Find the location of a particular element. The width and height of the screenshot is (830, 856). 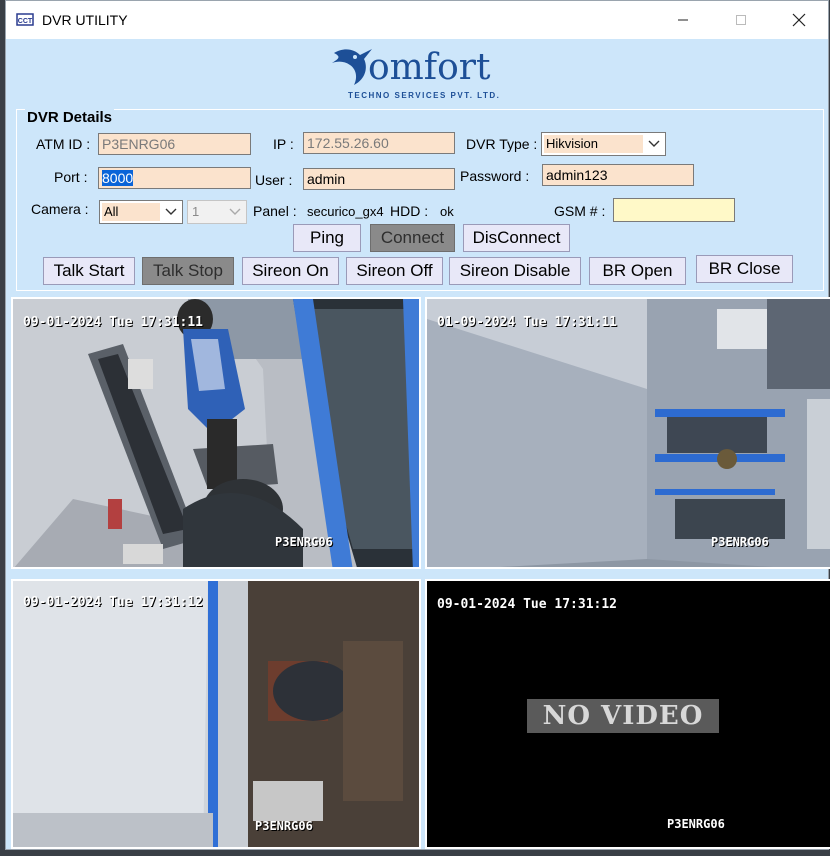

user-label: User : is located at coordinates (274, 180).